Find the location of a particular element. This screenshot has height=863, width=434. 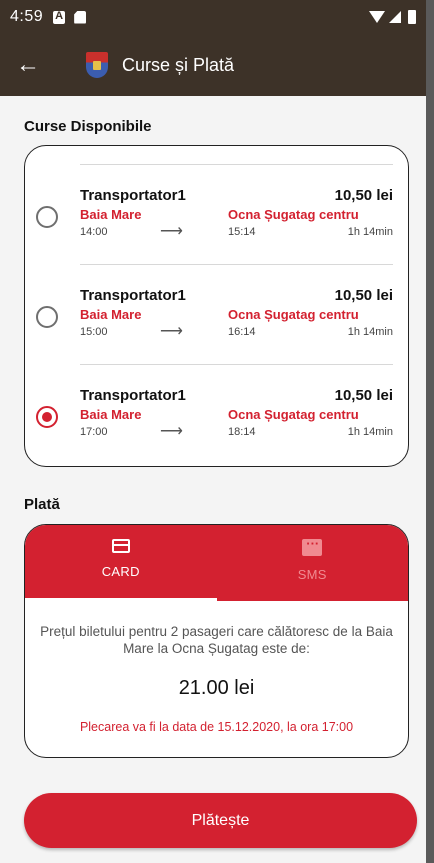

back-arrow-icon: ← is located at coordinates (36, 65).